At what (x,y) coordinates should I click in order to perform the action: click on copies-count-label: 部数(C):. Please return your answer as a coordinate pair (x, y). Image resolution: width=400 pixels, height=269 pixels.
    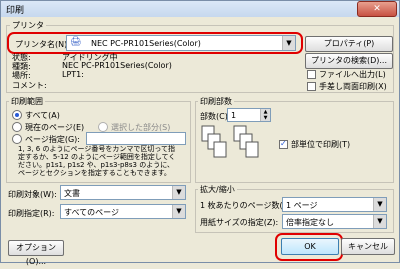
    Looking at the image, I should click on (215, 116).